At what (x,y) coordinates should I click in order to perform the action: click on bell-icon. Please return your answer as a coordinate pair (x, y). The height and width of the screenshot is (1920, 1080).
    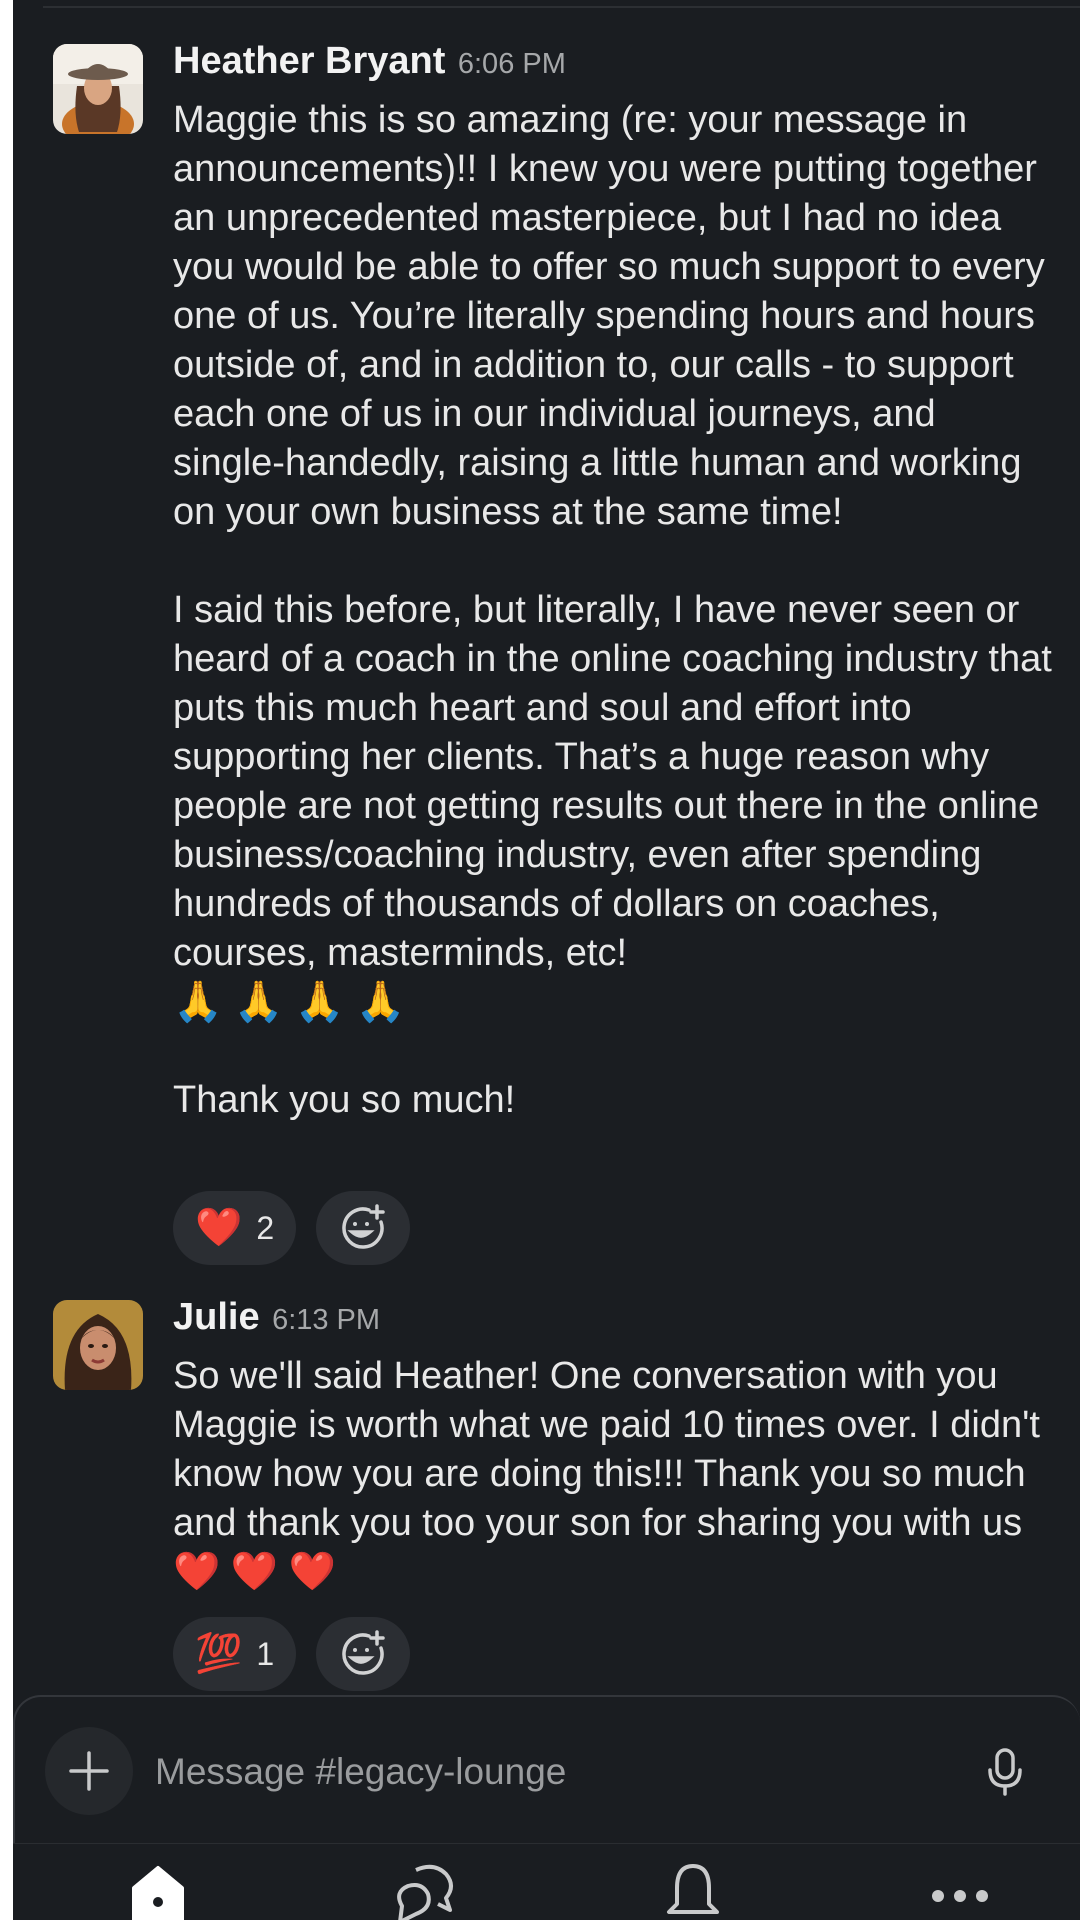
    Looking at the image, I should click on (693, 1889).